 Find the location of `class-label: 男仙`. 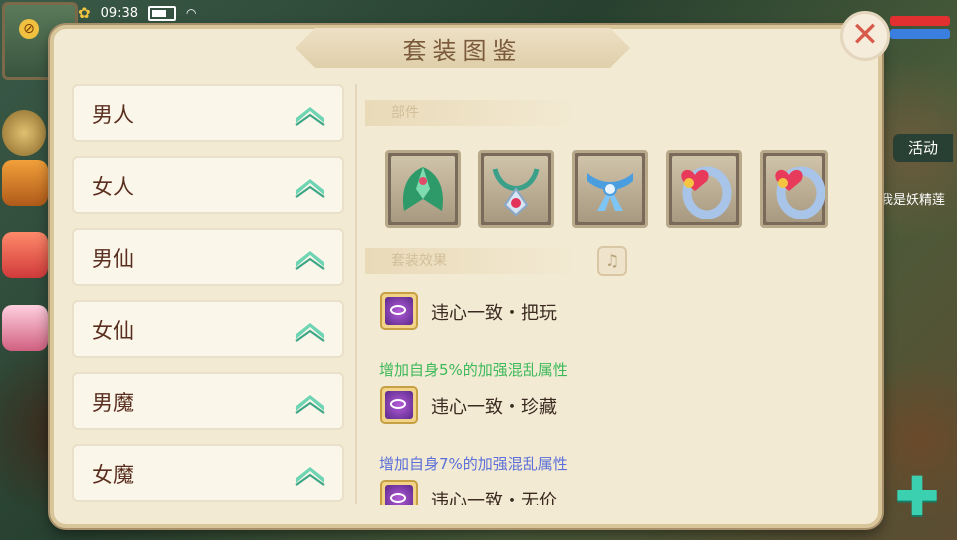

class-label: 男仙 is located at coordinates (113, 259).